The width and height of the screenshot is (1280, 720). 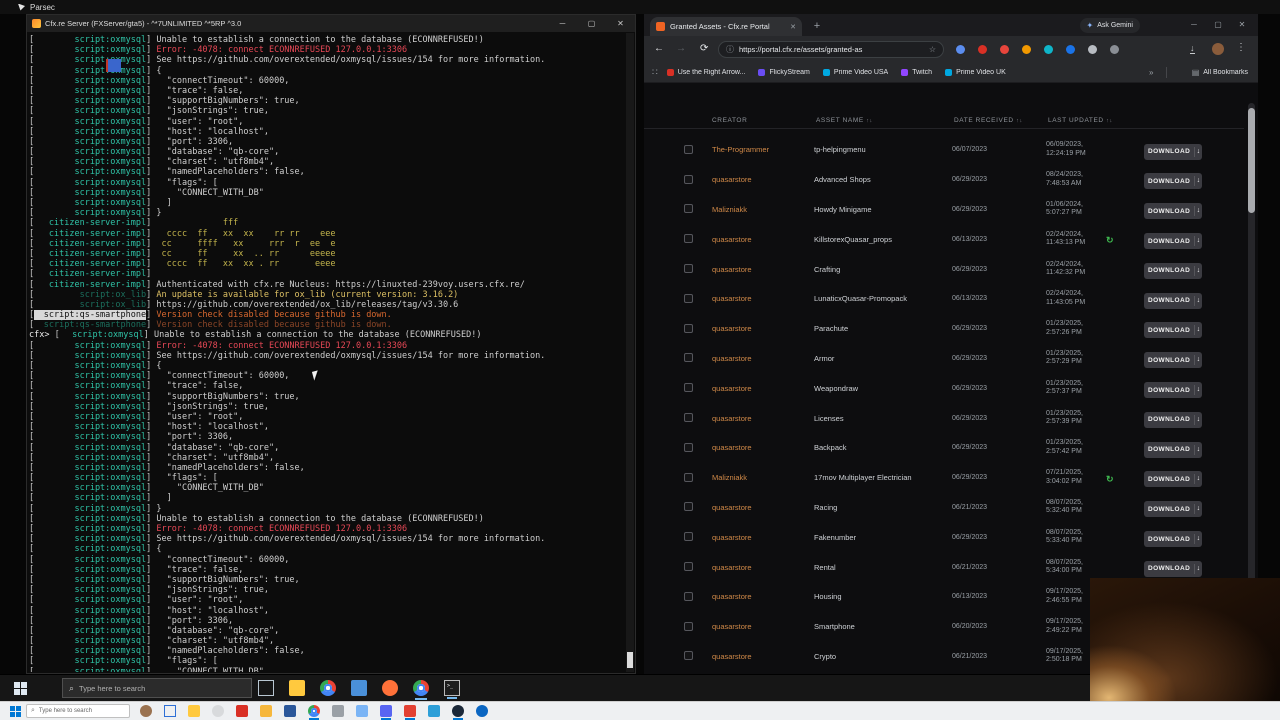 What do you see at coordinates (630, 352) in the screenshot?
I see `console-scrollbar` at bounding box center [630, 352].